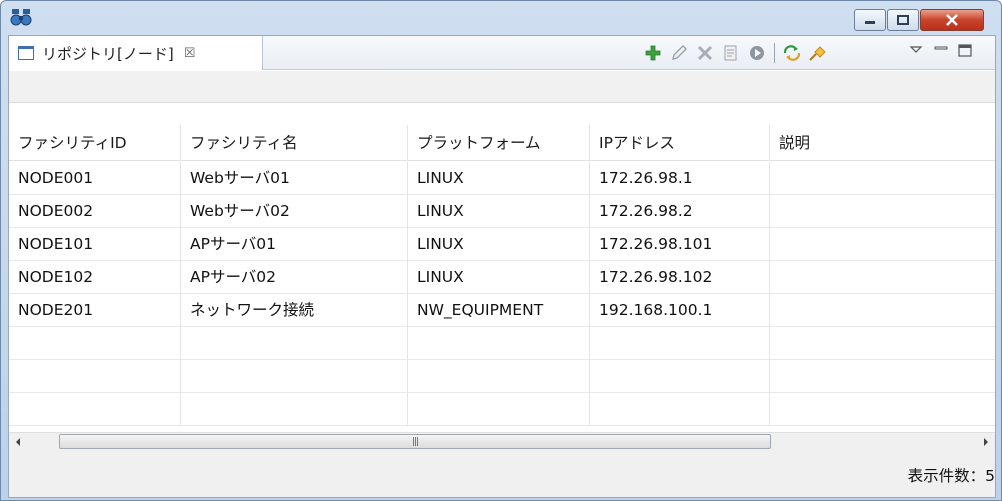  Describe the element at coordinates (774, 53) in the screenshot. I see `toolbar-separator` at that location.